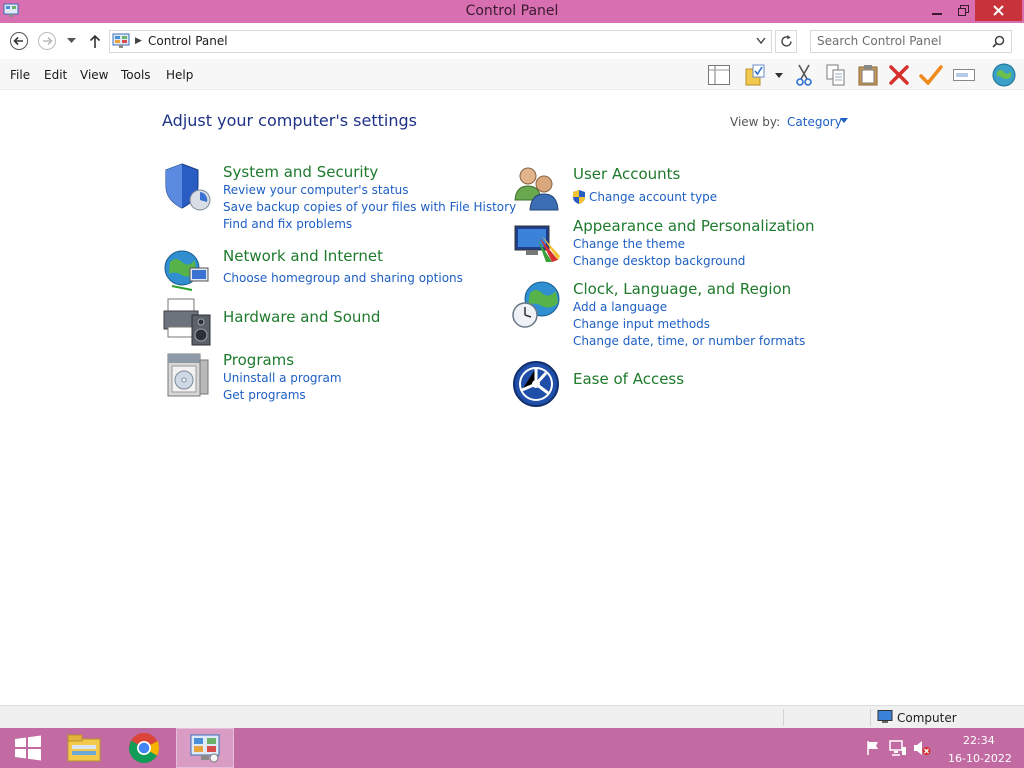 The image size is (1024, 768). What do you see at coordinates (899, 75) in the screenshot?
I see `delete-button` at bounding box center [899, 75].